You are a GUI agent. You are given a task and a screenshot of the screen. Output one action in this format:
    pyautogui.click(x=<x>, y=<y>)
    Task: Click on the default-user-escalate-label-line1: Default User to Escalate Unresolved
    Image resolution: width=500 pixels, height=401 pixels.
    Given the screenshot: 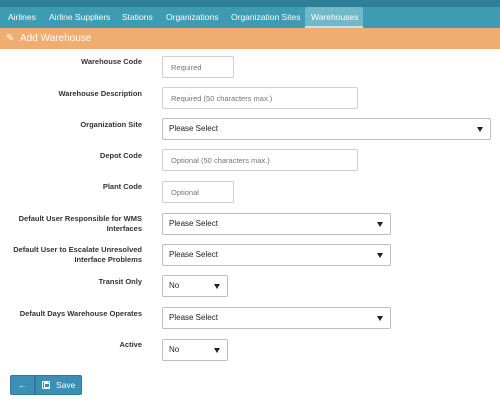 What is the action you would take?
    pyautogui.click(x=77, y=249)
    